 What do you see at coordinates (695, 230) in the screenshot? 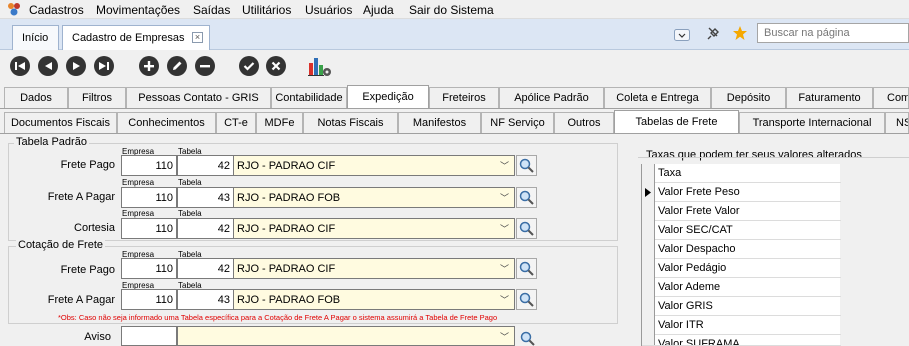
I see `taxa-cell: Valor SEC/CAT` at bounding box center [695, 230].